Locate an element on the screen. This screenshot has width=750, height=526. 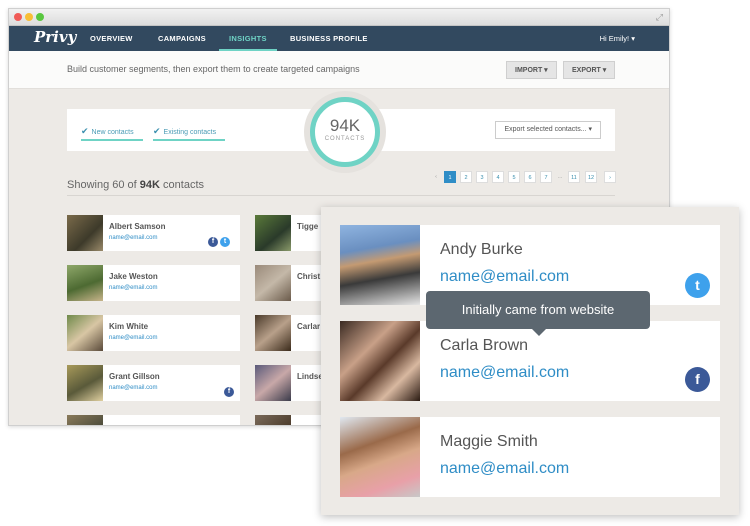
page-button: 11 is located at coordinates (574, 177).